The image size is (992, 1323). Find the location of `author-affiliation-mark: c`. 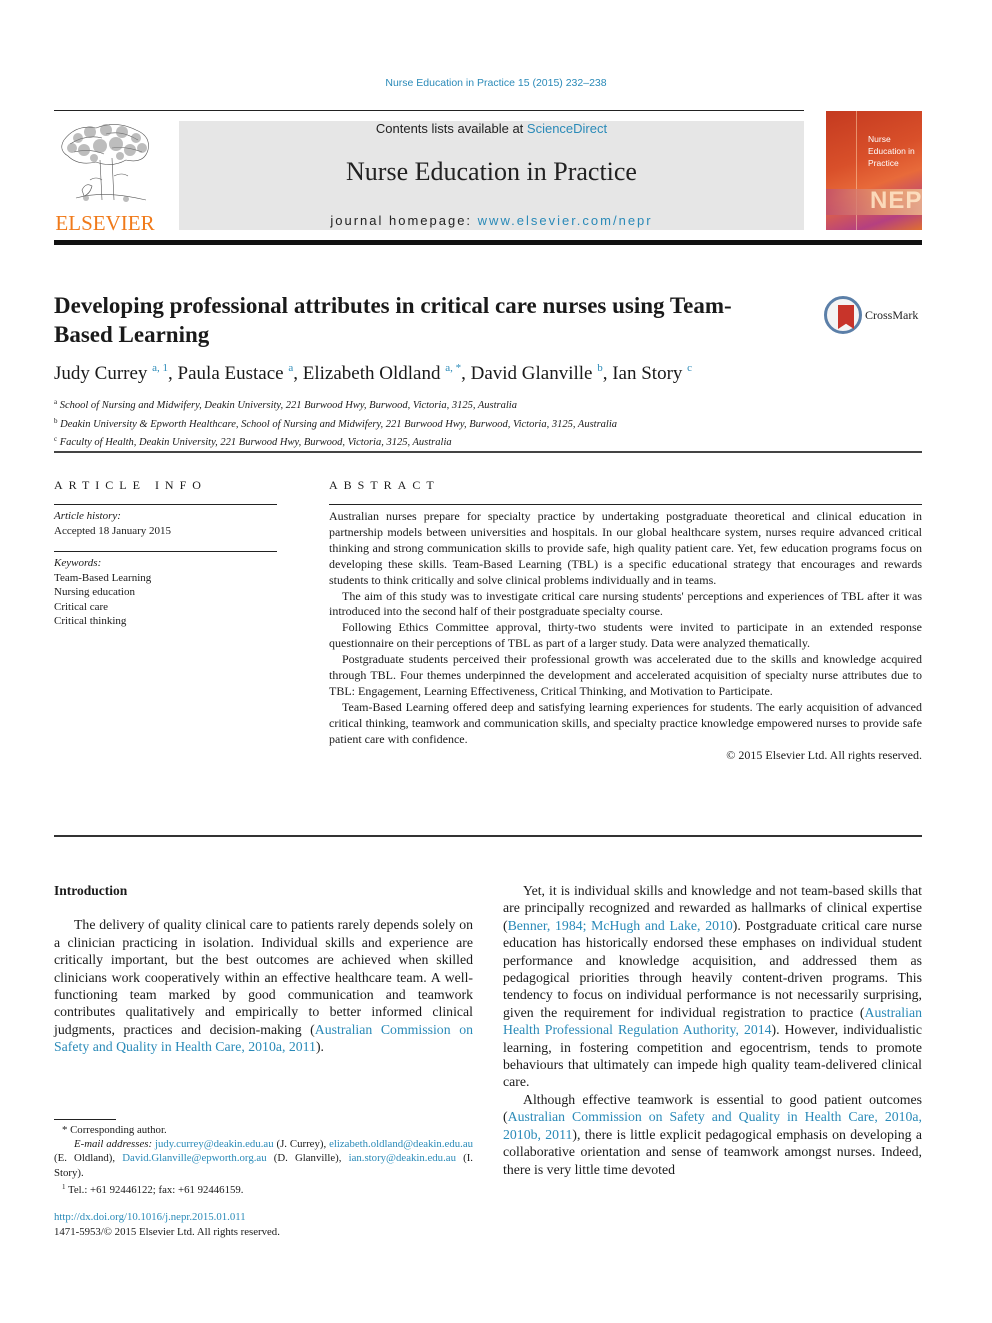

author-affiliation-mark: c is located at coordinates (689, 368).